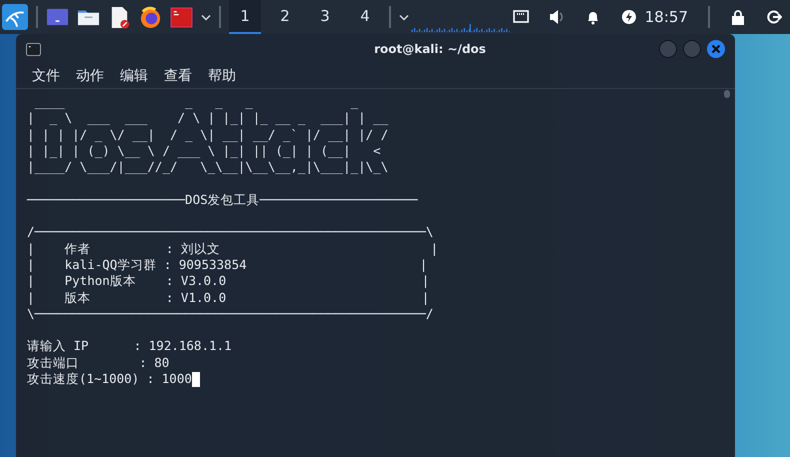 This screenshot has height=457, width=790. I want to click on menu-item: 帮助, so click(222, 76).